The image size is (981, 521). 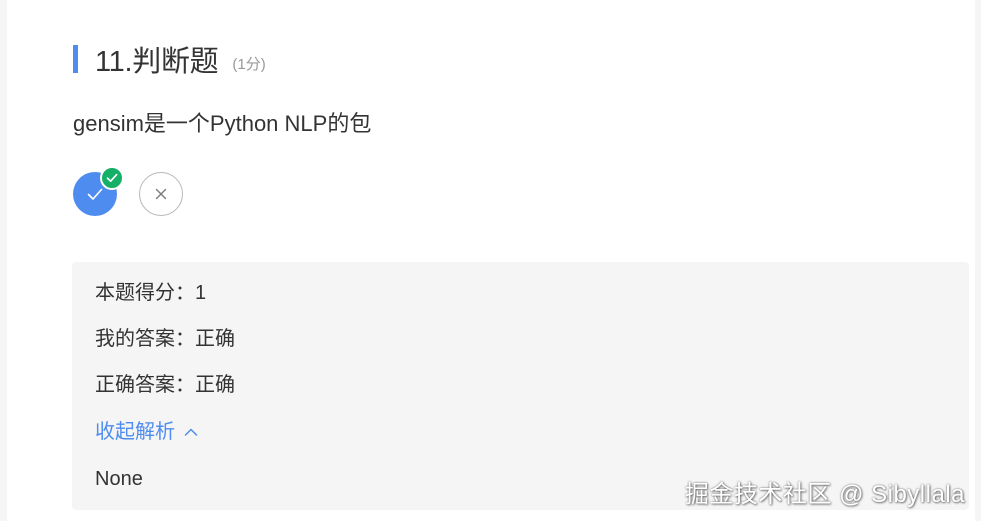 I want to click on check-badge-icon, so click(x=112, y=178).